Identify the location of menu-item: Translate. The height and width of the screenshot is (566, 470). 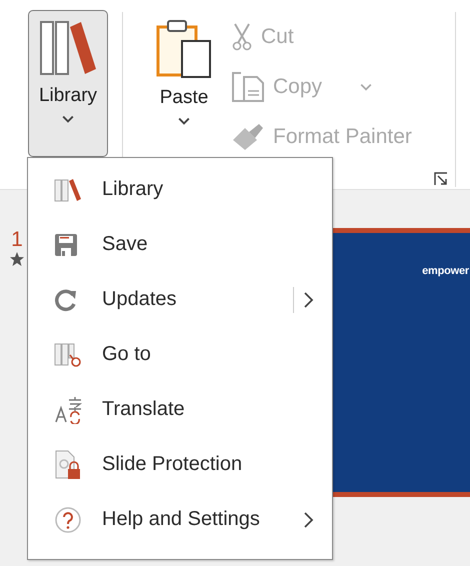
(180, 409).